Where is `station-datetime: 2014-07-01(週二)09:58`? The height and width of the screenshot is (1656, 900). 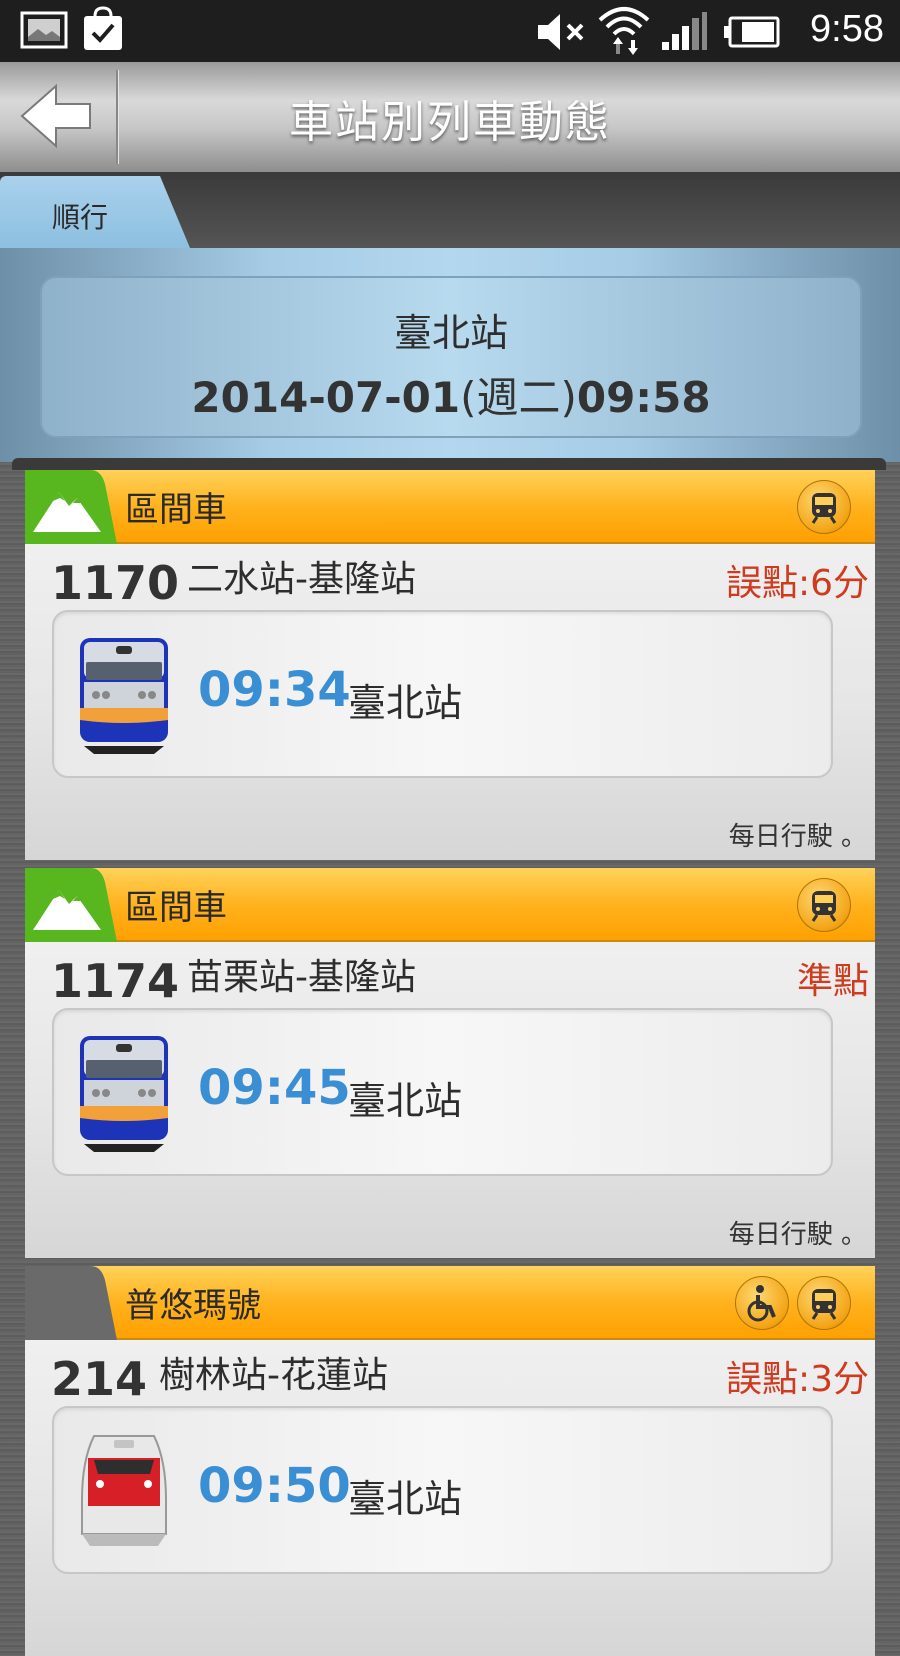 station-datetime: 2014-07-01(週二)09:58 is located at coordinates (451, 394).